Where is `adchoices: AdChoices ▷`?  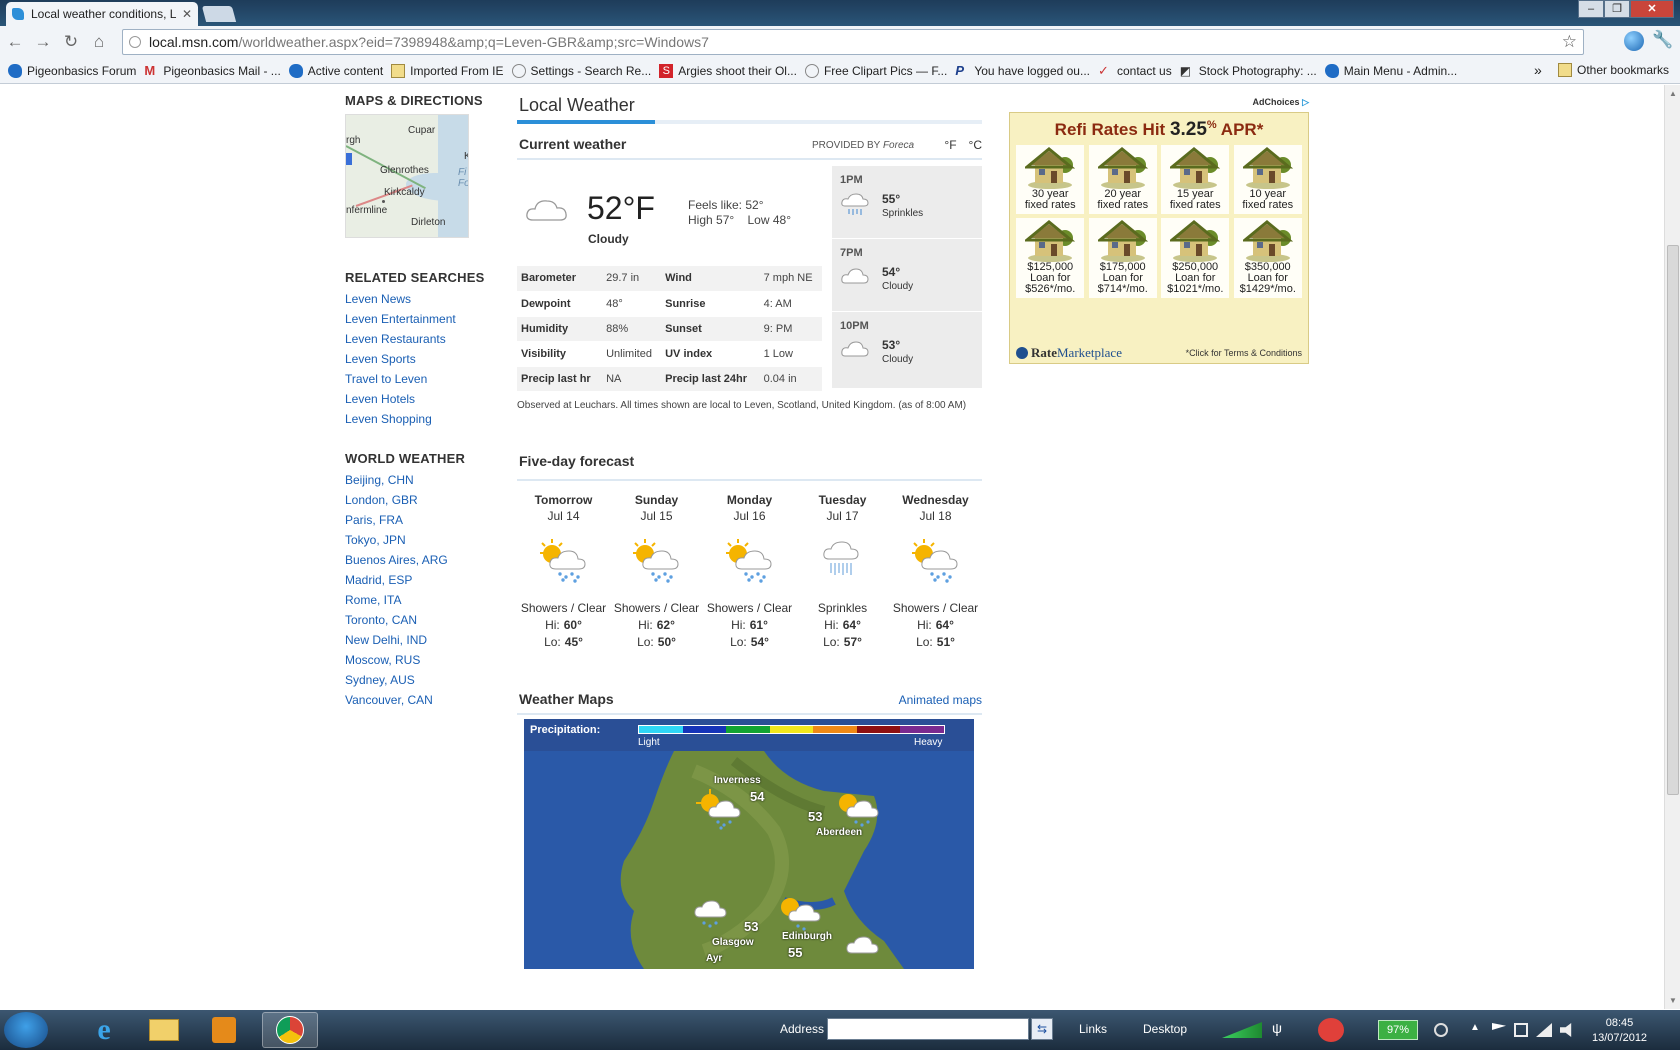 adchoices: AdChoices ▷ is located at coordinates (1159, 102).